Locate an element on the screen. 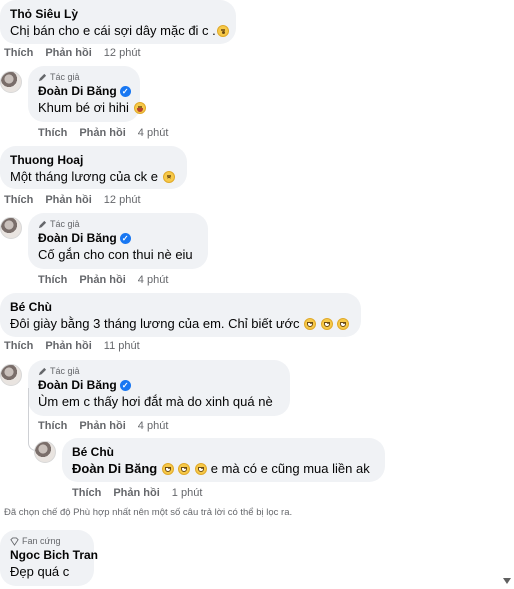 Image resolution: width=514 pixels, height=589 pixels. timestamp: 1 phút is located at coordinates (187, 493).